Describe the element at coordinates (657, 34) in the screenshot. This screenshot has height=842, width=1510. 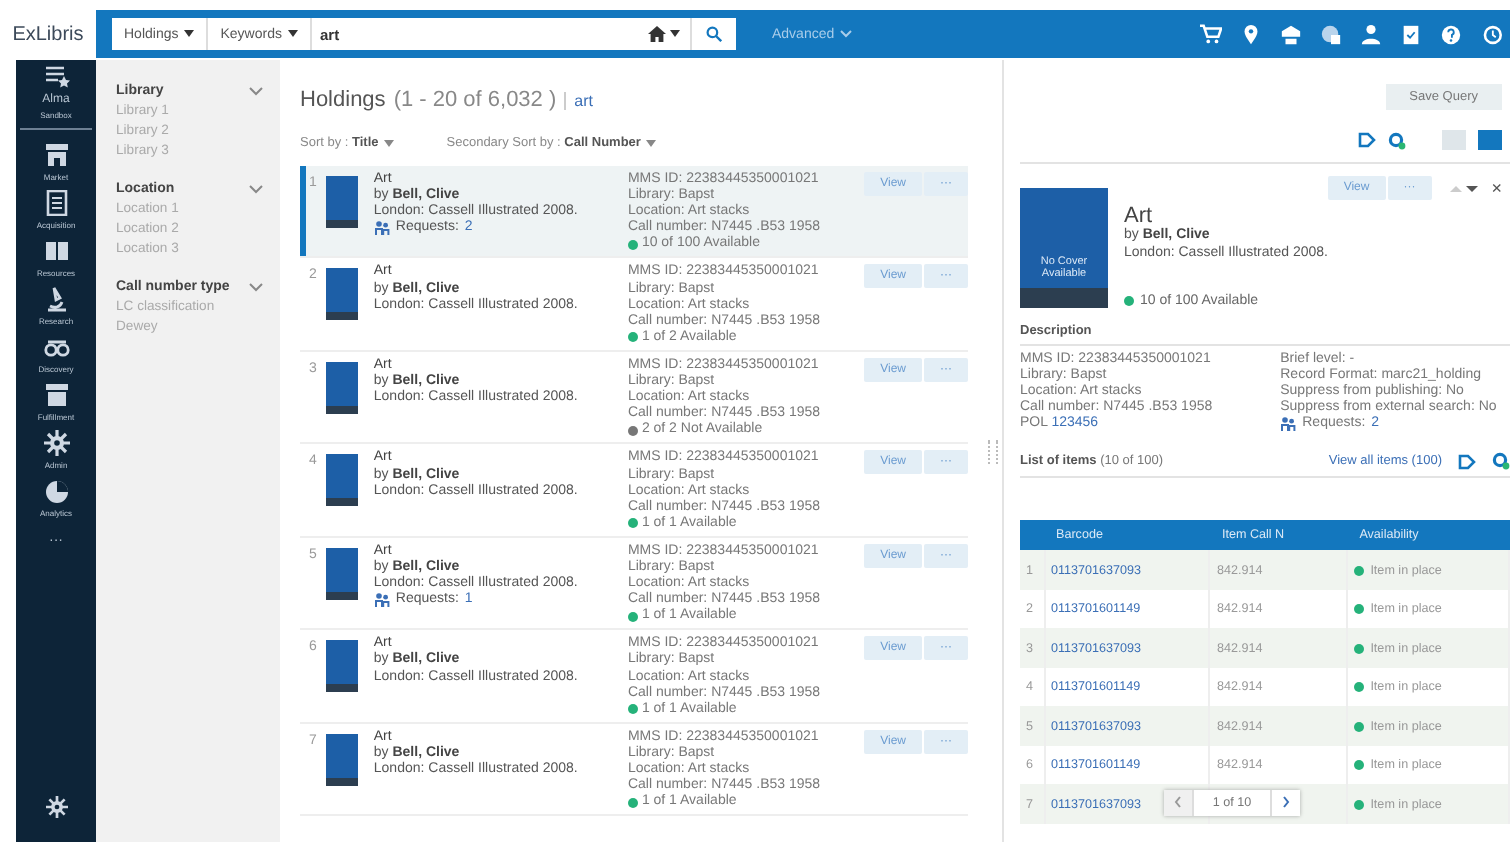
I see `home-icon` at that location.